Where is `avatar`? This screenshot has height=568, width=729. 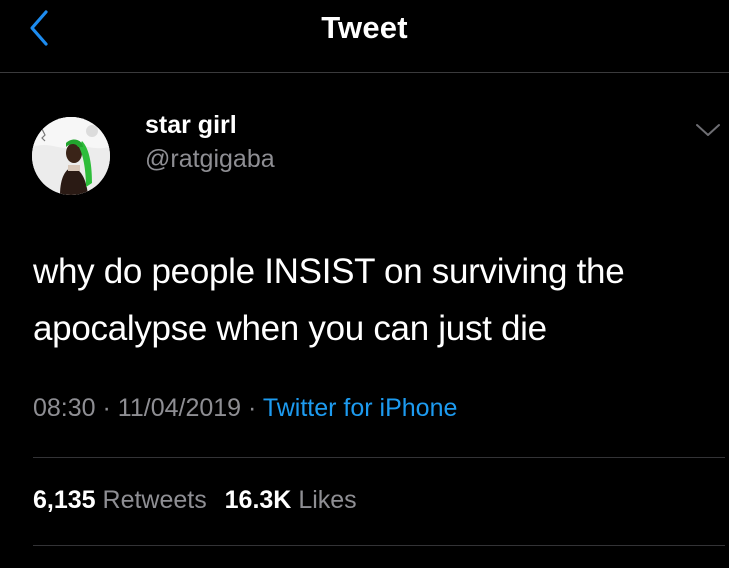
avatar is located at coordinates (71, 156).